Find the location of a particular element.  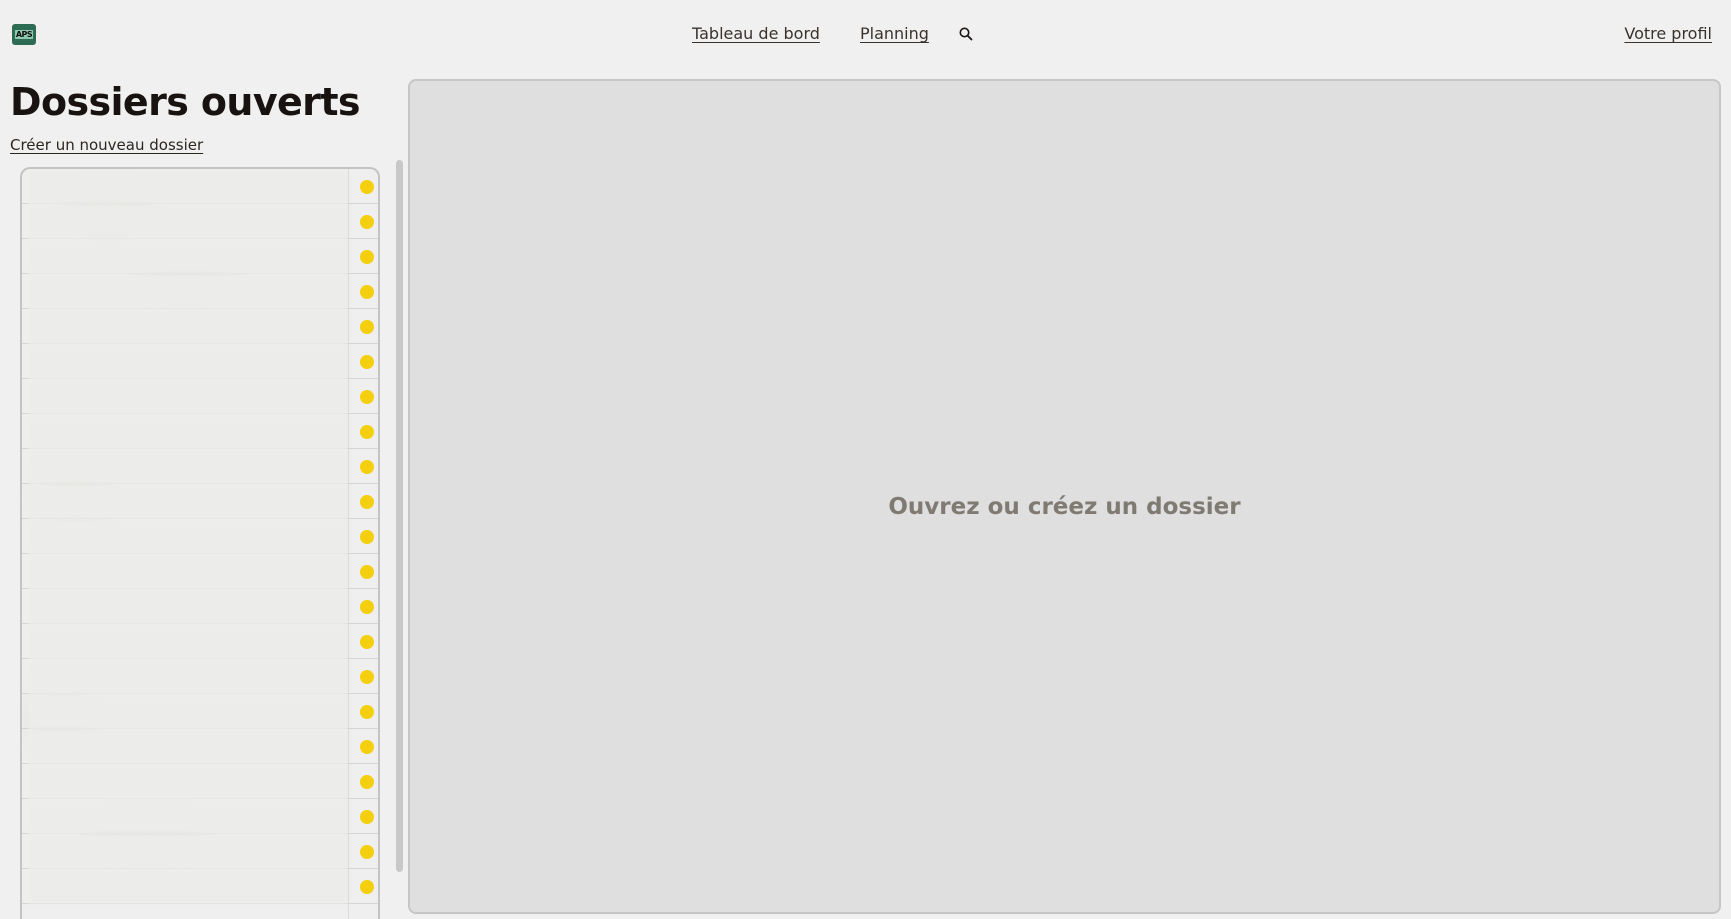

page-title: Dossiers ouverts is located at coordinates (185, 102).